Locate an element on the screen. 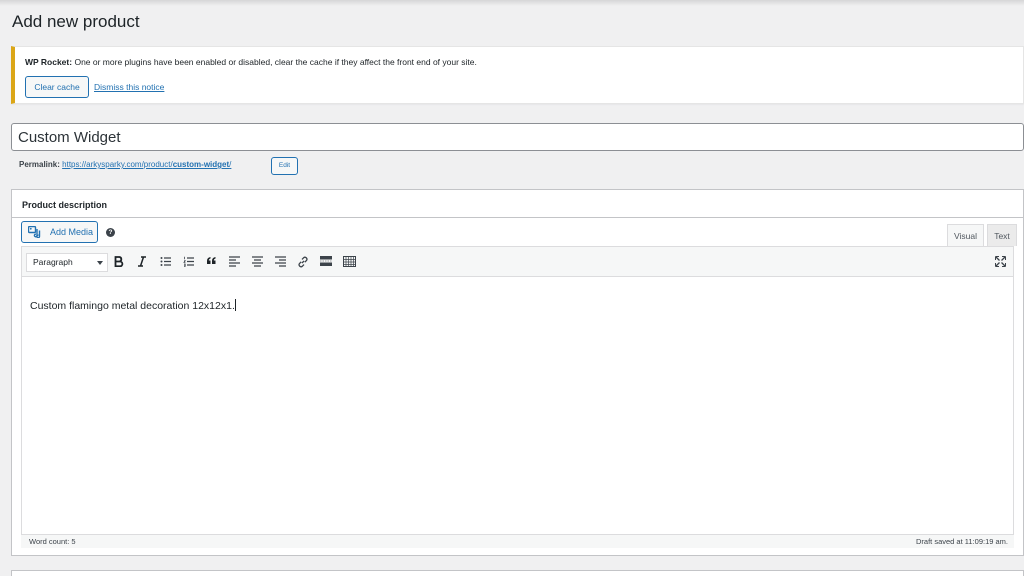 The height and width of the screenshot is (576, 1024). page-title: Add new product is located at coordinates (76, 21).